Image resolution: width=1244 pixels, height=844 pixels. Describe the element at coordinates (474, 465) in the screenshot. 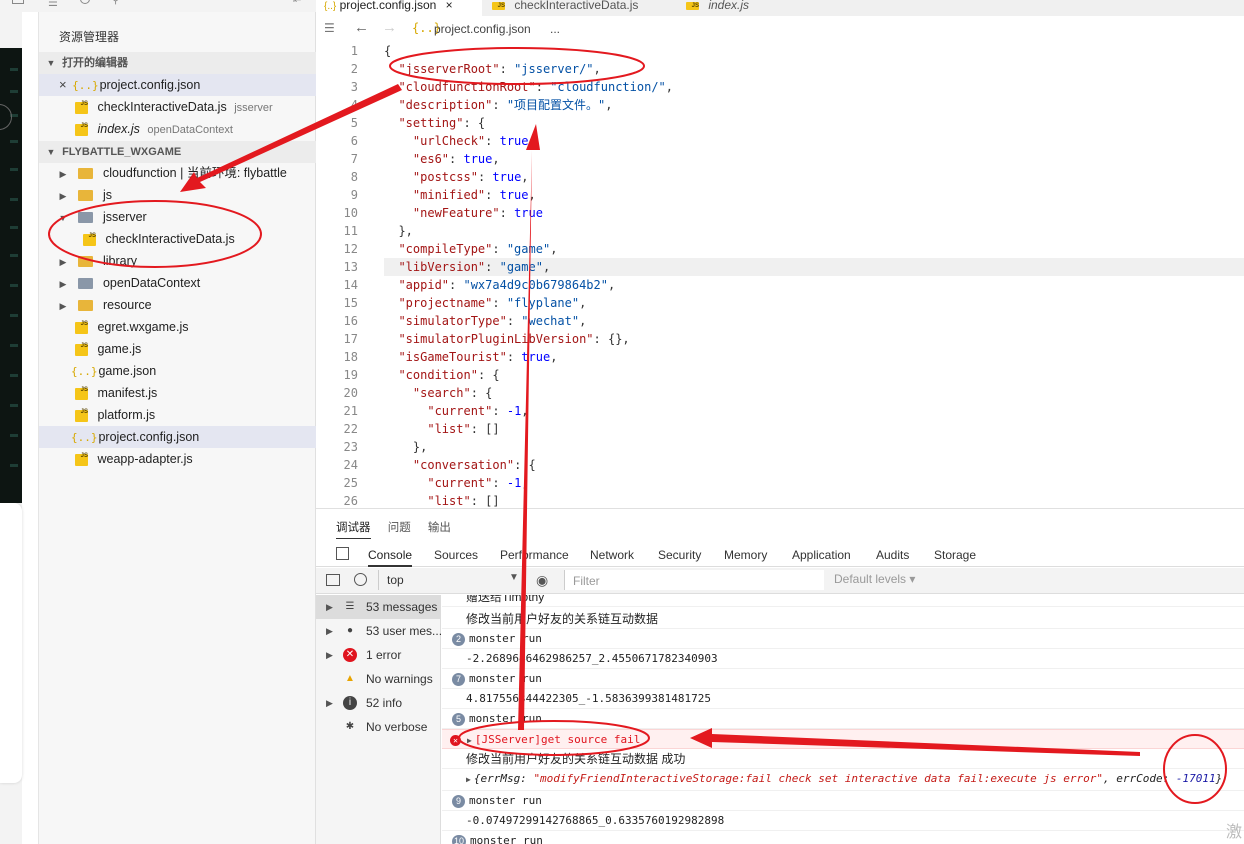

I see `code-line: "conversation": {` at that location.